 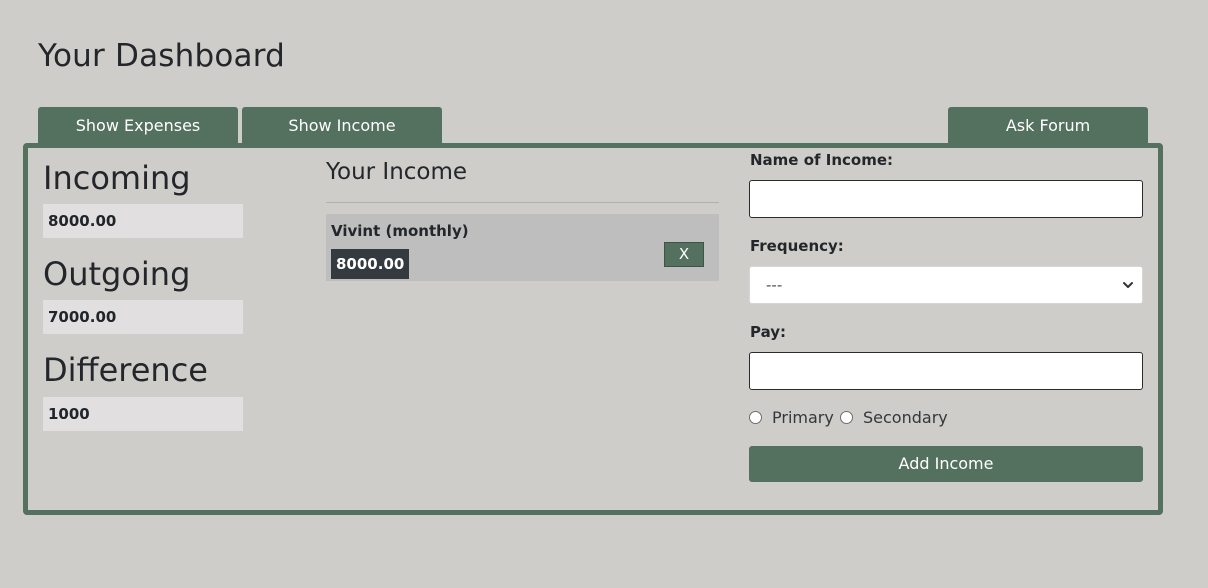 What do you see at coordinates (522, 247) in the screenshot?
I see `list-item: Vivint (monthly) 8000.00 X` at bounding box center [522, 247].